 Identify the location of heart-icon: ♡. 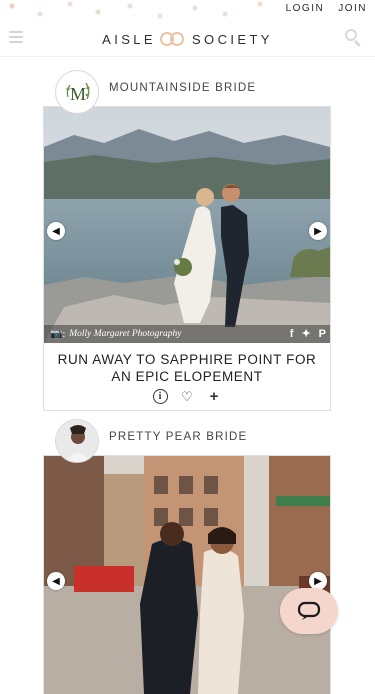
(187, 396).